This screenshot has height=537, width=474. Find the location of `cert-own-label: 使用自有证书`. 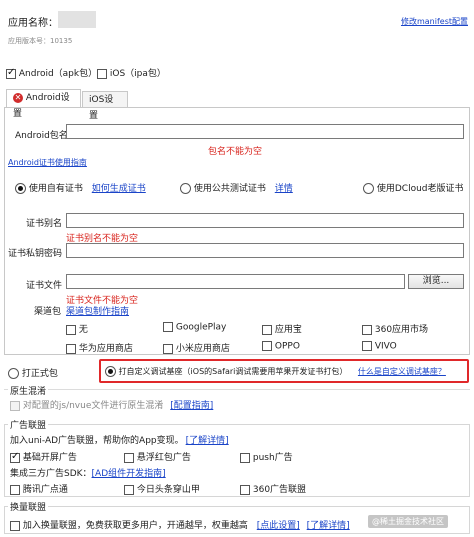

cert-own-label: 使用自有证书 is located at coordinates (55, 189).